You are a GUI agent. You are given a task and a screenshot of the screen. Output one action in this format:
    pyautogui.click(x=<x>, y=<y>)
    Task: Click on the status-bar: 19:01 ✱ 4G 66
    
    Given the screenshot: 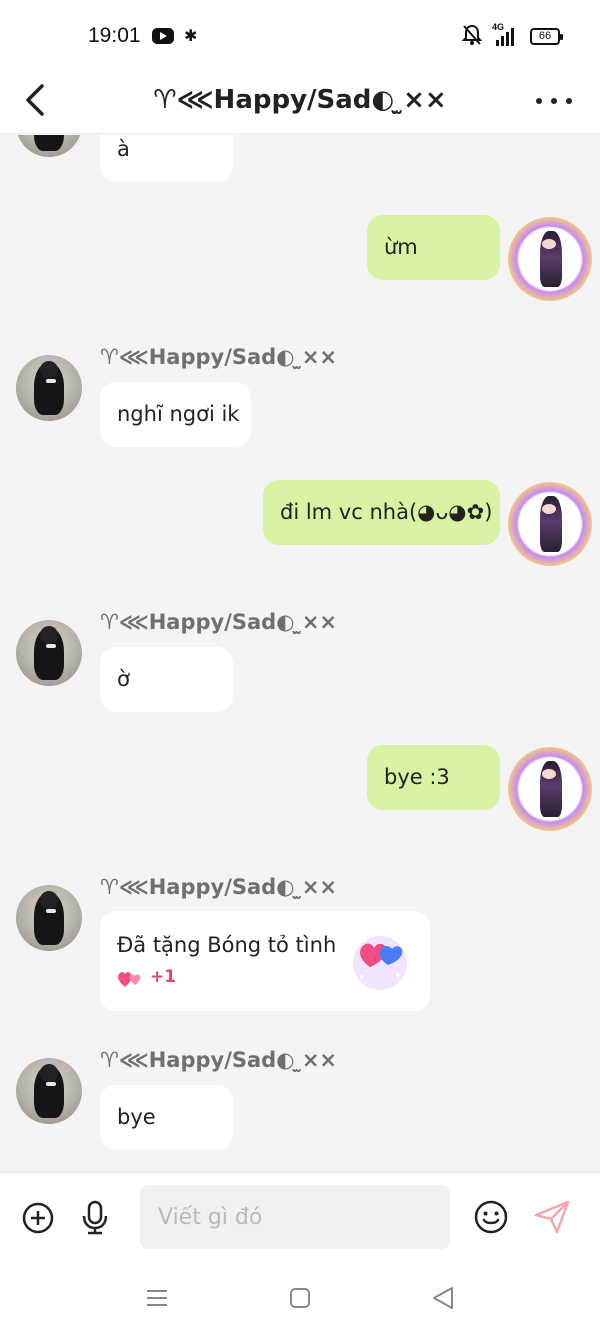 What is the action you would take?
    pyautogui.click(x=300, y=35)
    